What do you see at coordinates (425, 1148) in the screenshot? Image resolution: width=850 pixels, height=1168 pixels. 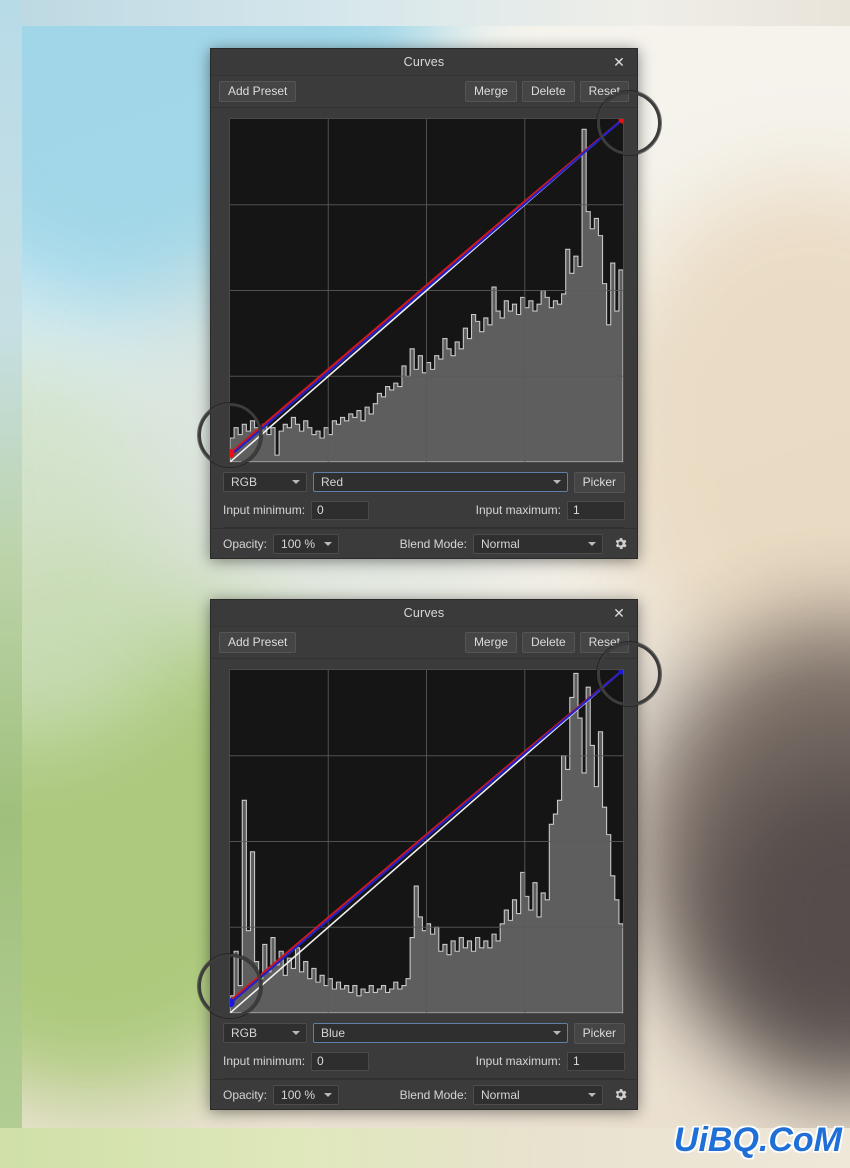 I see `background-bottom-strip` at bounding box center [425, 1148].